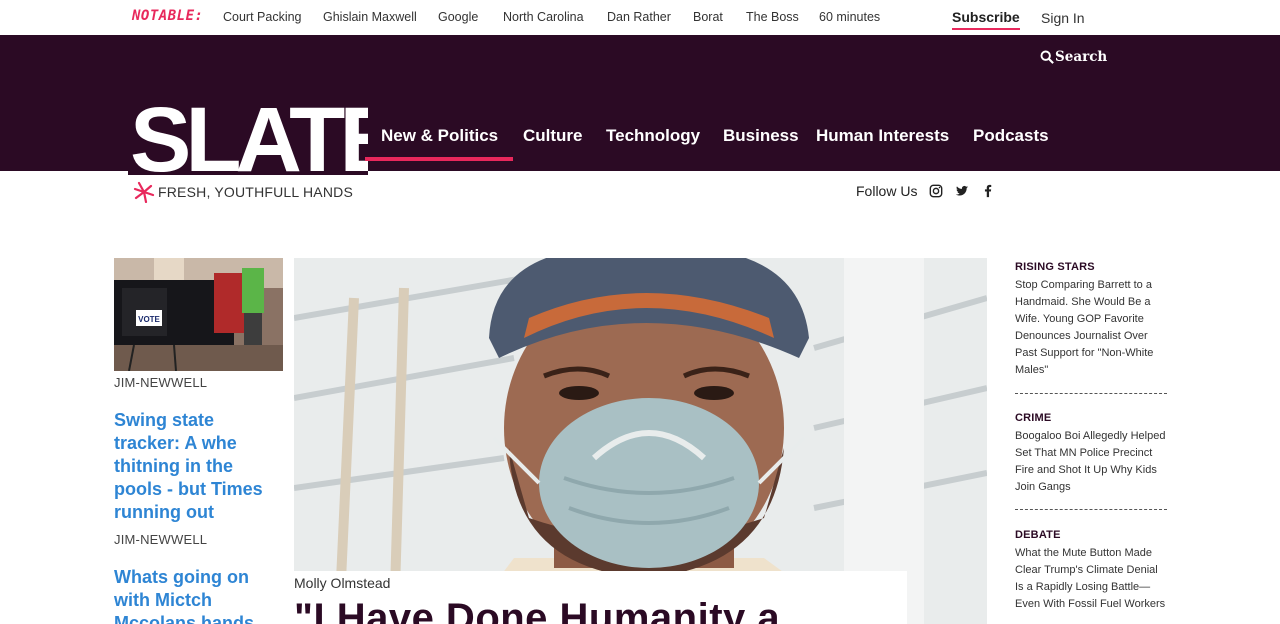  What do you see at coordinates (458, 17) in the screenshot?
I see `trending-link: Google` at bounding box center [458, 17].